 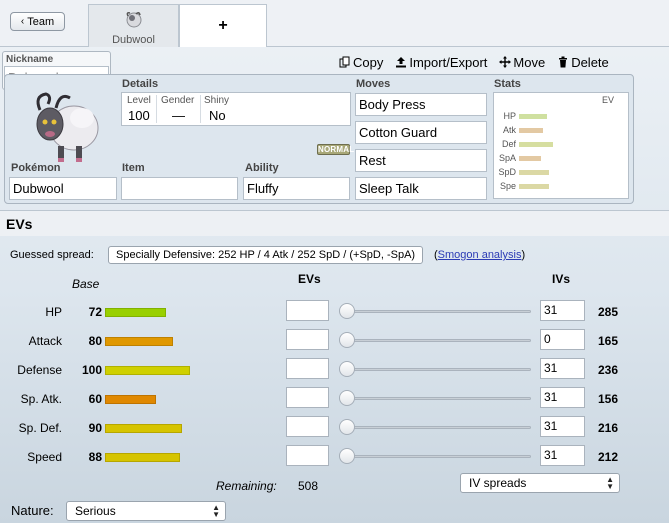 I want to click on shiny-value: No, so click(x=217, y=115).